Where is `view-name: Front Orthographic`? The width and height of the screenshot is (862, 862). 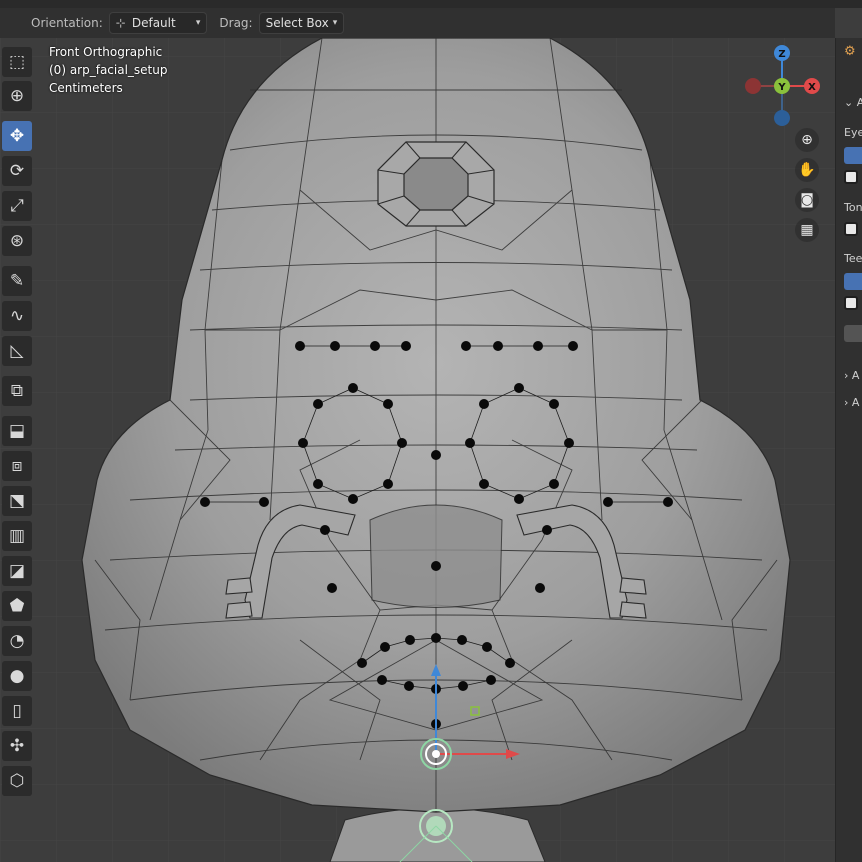
view-name: Front Orthographic is located at coordinates (106, 52).